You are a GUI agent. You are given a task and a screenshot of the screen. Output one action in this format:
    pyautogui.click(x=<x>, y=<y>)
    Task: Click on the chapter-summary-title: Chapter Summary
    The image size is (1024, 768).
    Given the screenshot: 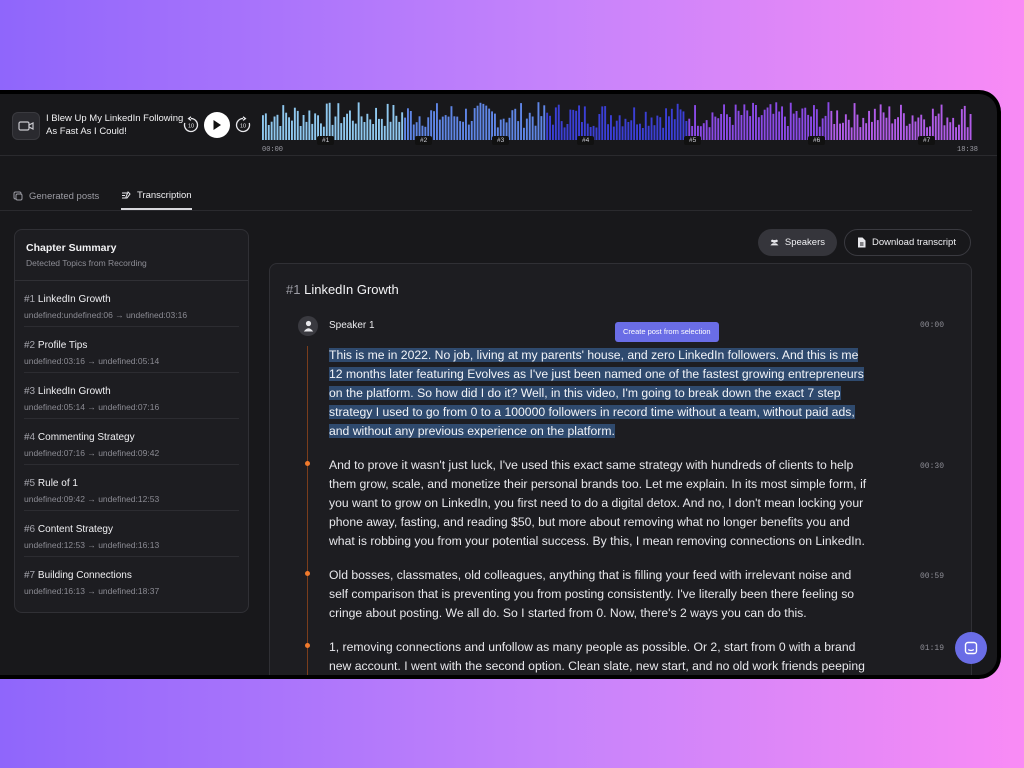 What is the action you would take?
    pyautogui.click(x=71, y=248)
    